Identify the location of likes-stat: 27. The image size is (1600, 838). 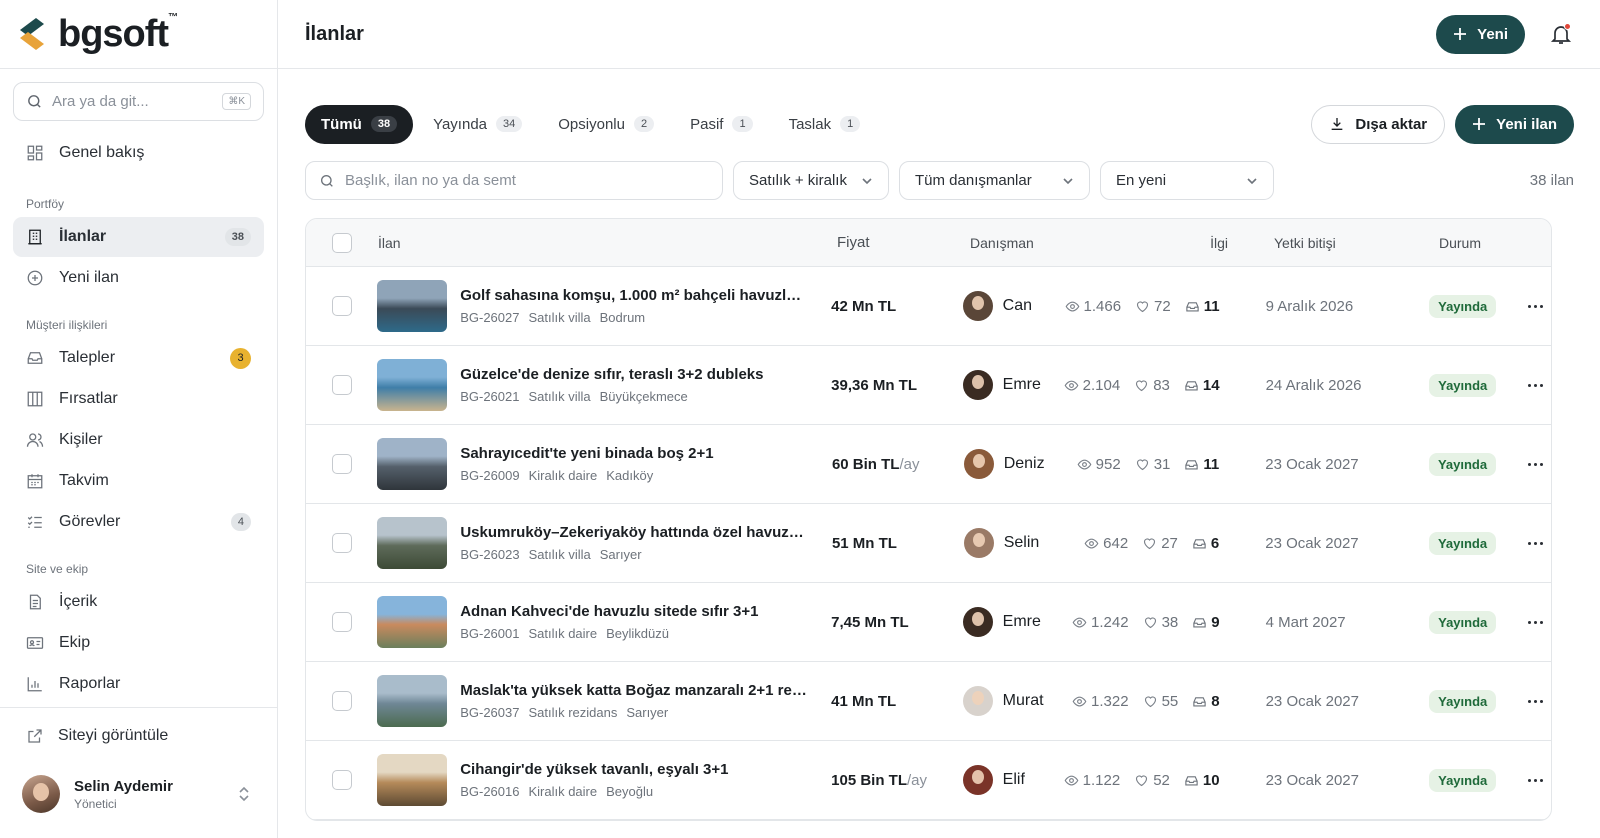
(1160, 543).